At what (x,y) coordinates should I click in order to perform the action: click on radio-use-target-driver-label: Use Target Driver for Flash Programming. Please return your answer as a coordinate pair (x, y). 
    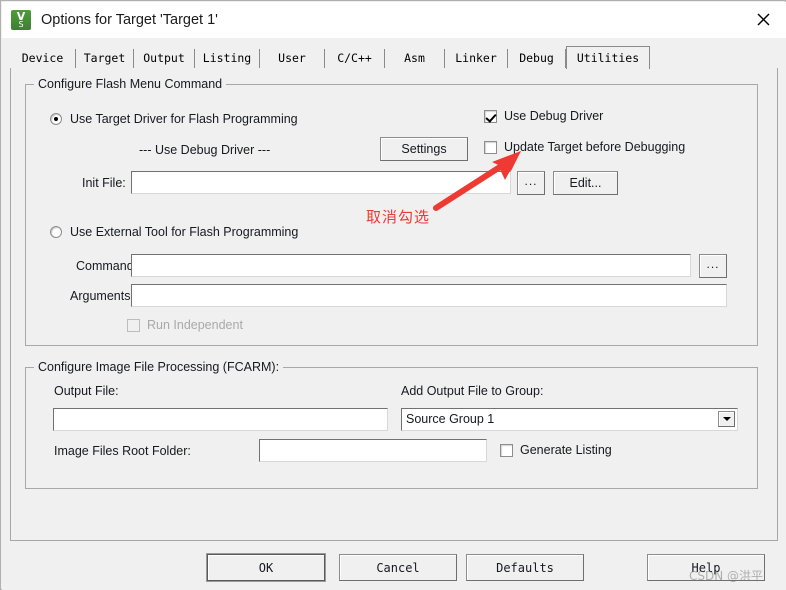
    Looking at the image, I should click on (184, 119).